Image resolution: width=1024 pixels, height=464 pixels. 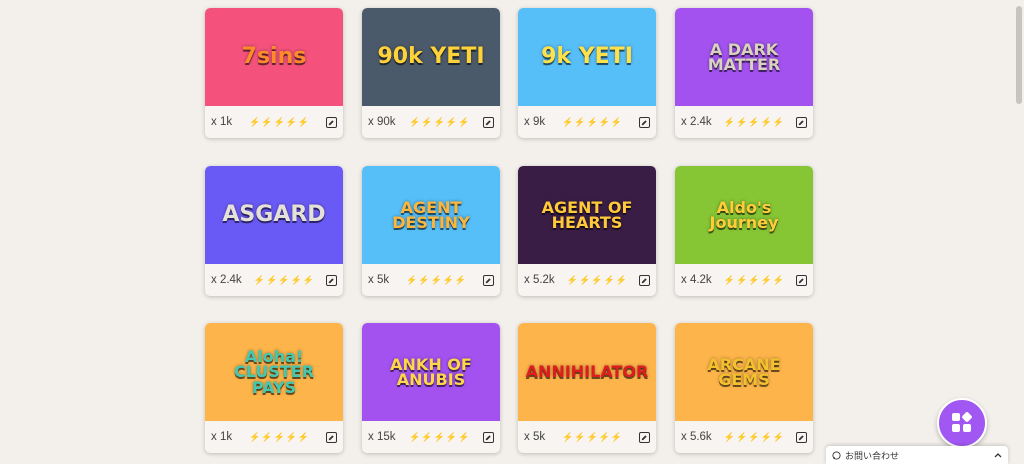 I want to click on game-logo: Aldo's Journey, so click(x=744, y=214).